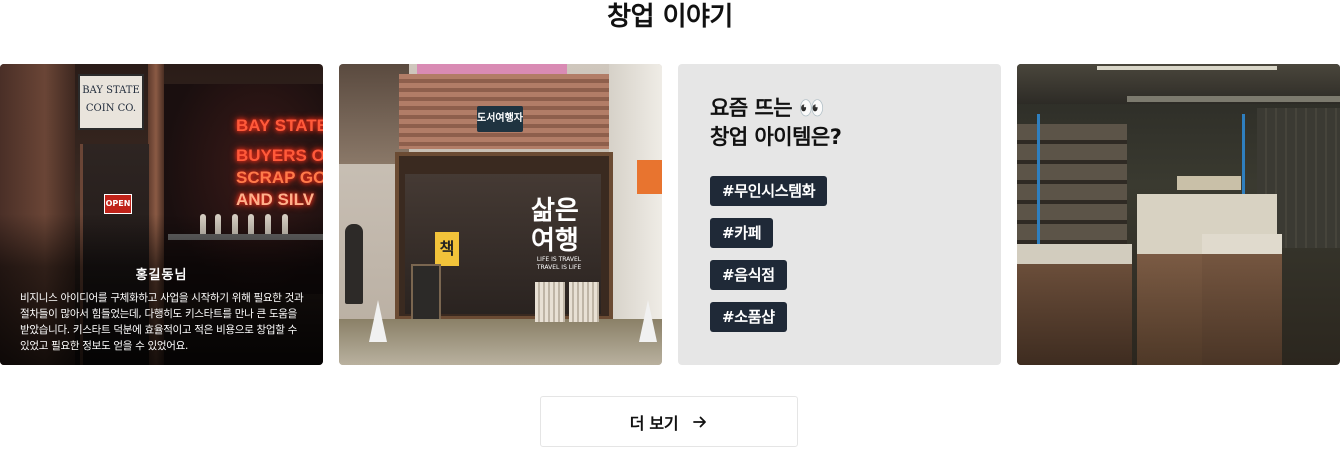 The width and height of the screenshot is (1340, 449). Describe the element at coordinates (500, 119) in the screenshot. I see `shop-nameplate: 도서여행자` at that location.